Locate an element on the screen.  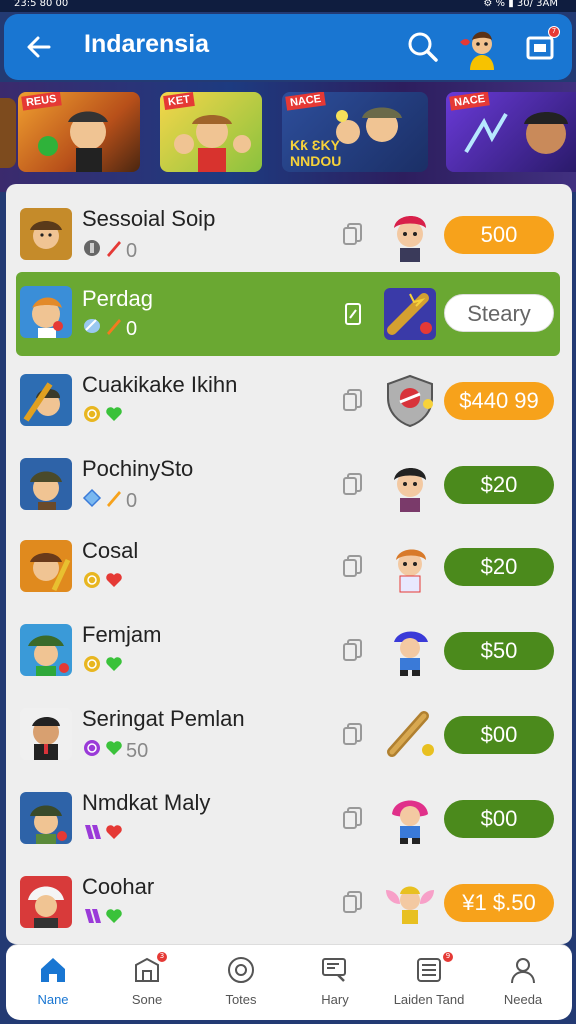
cast-icon: 7 is located at coordinates (542, 44).